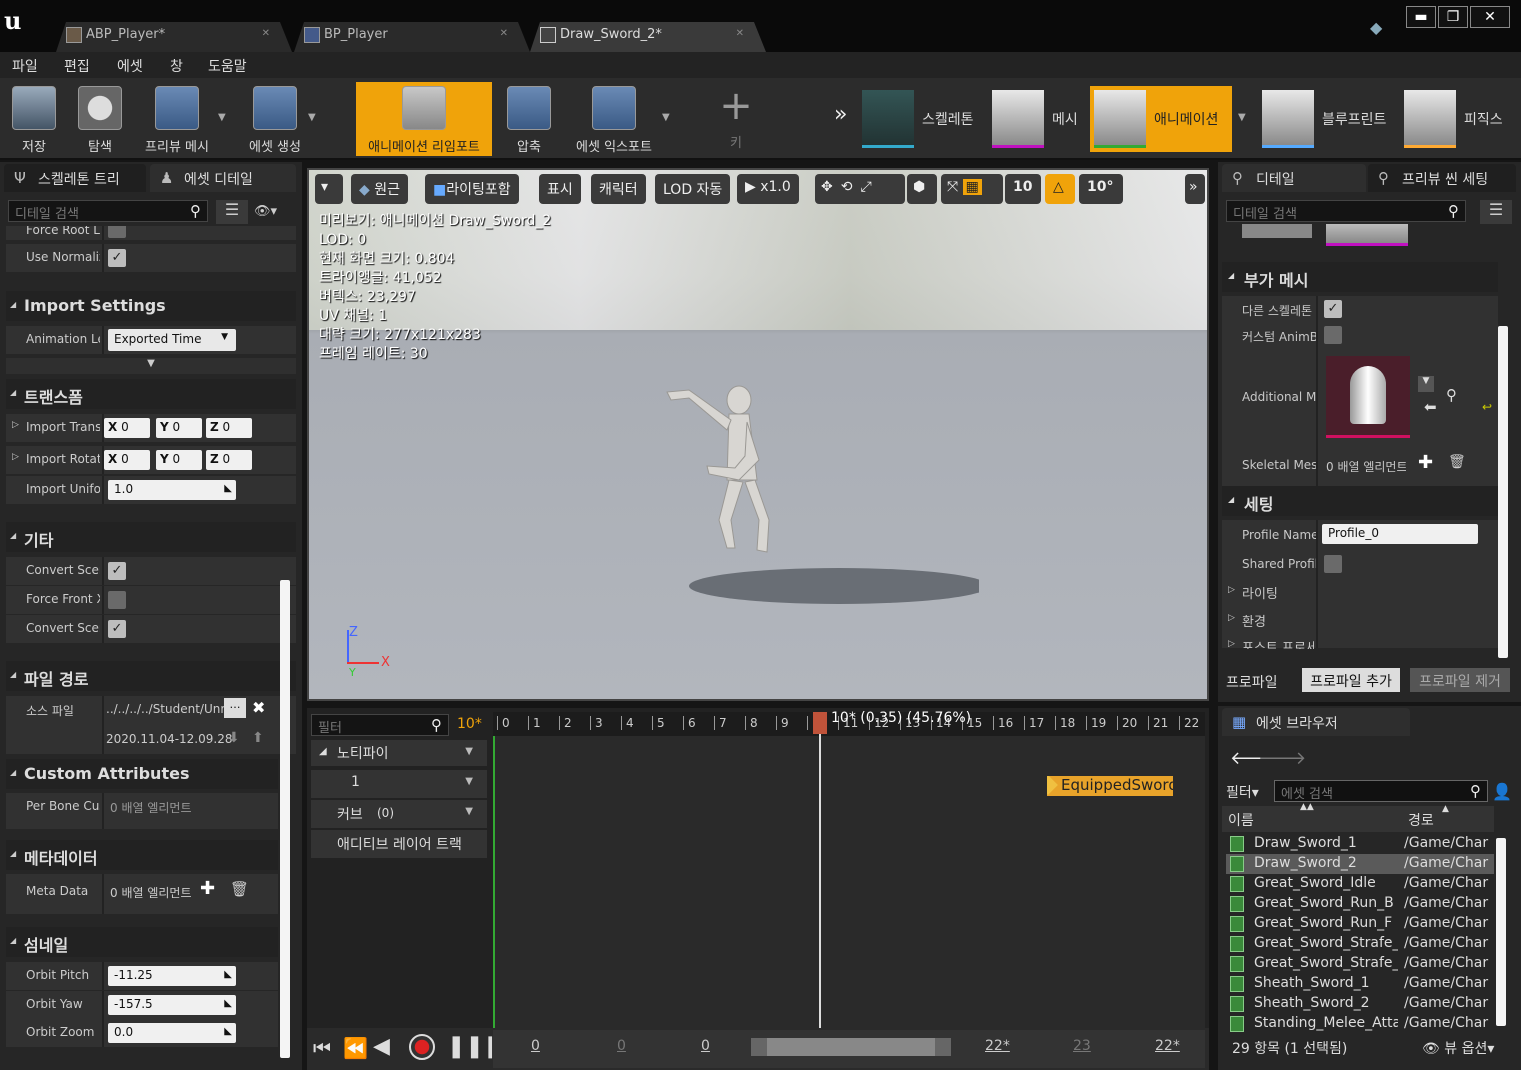 Image resolution: width=1521 pixels, height=1070 pixels. Describe the element at coordinates (424, 119) in the screenshot. I see `reimport-animation-button: 애니메이션 리임포트` at that location.